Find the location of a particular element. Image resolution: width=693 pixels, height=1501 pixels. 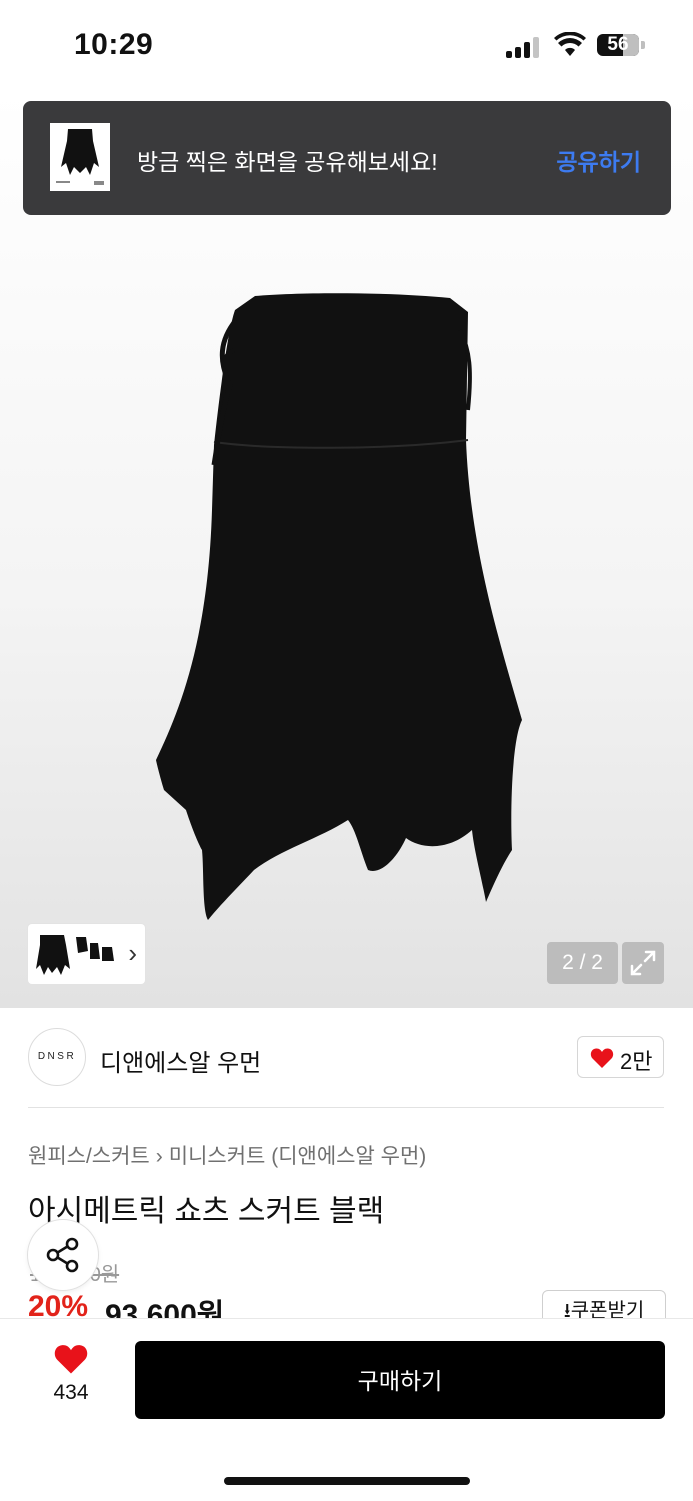

share-toast-message: 방금 찍은 화면을 공유해보세요! is located at coordinates (287, 162).